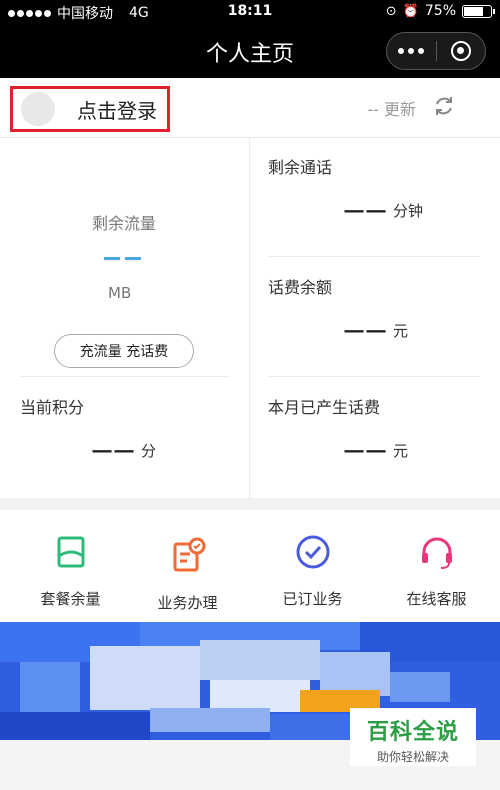 This screenshot has width=500, height=790. Describe the element at coordinates (366, 452) in the screenshot. I see `monthly-fee-value: 一一` at that location.